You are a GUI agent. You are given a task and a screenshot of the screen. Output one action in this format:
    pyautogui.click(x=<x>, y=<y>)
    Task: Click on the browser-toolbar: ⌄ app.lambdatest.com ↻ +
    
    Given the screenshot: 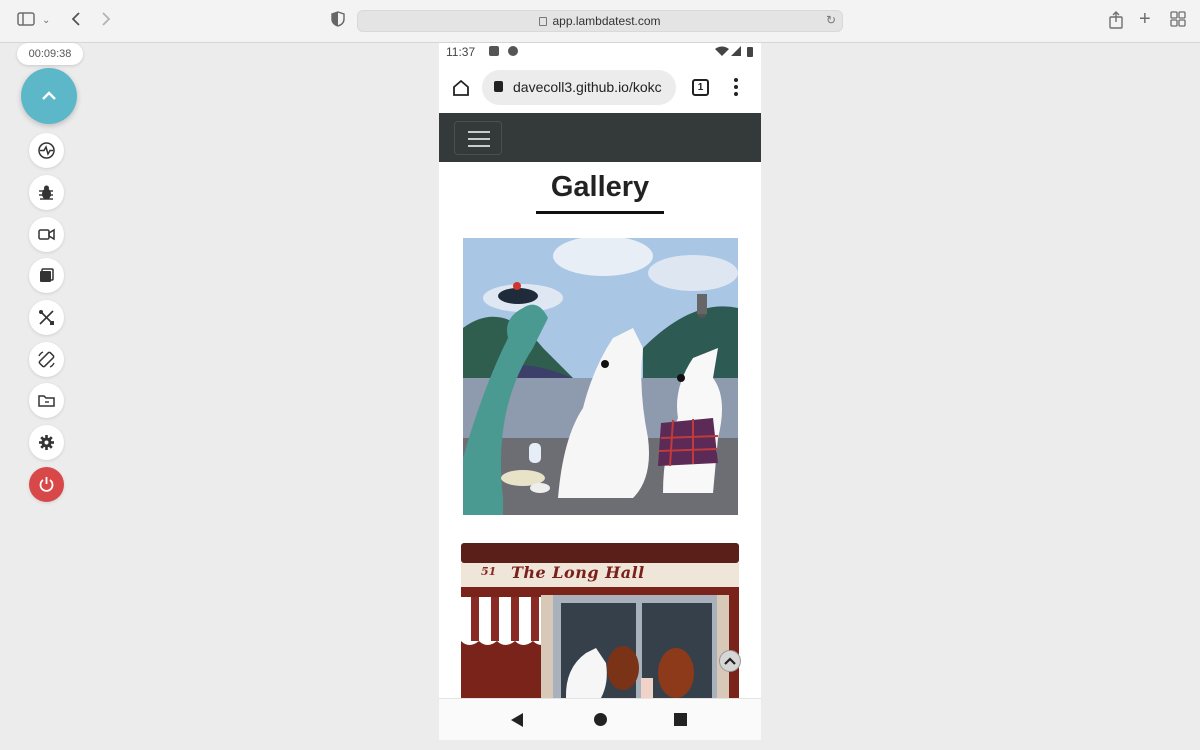 What is the action you would take?
    pyautogui.click(x=600, y=21)
    